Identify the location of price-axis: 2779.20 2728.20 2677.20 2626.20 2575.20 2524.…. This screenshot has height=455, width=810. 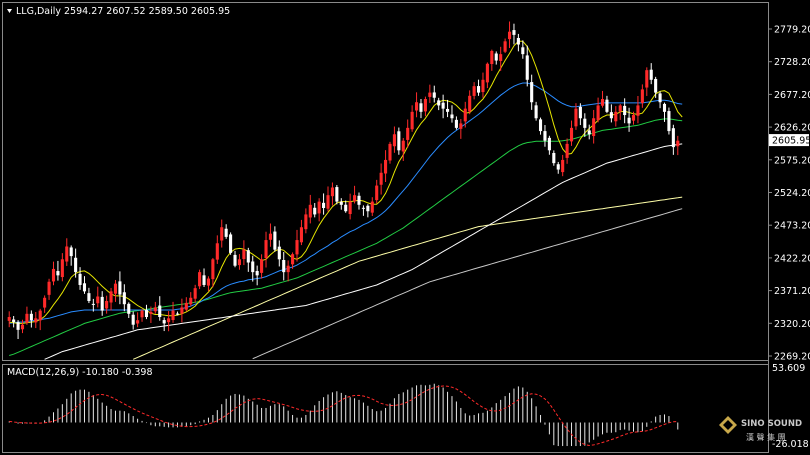
(789, 194).